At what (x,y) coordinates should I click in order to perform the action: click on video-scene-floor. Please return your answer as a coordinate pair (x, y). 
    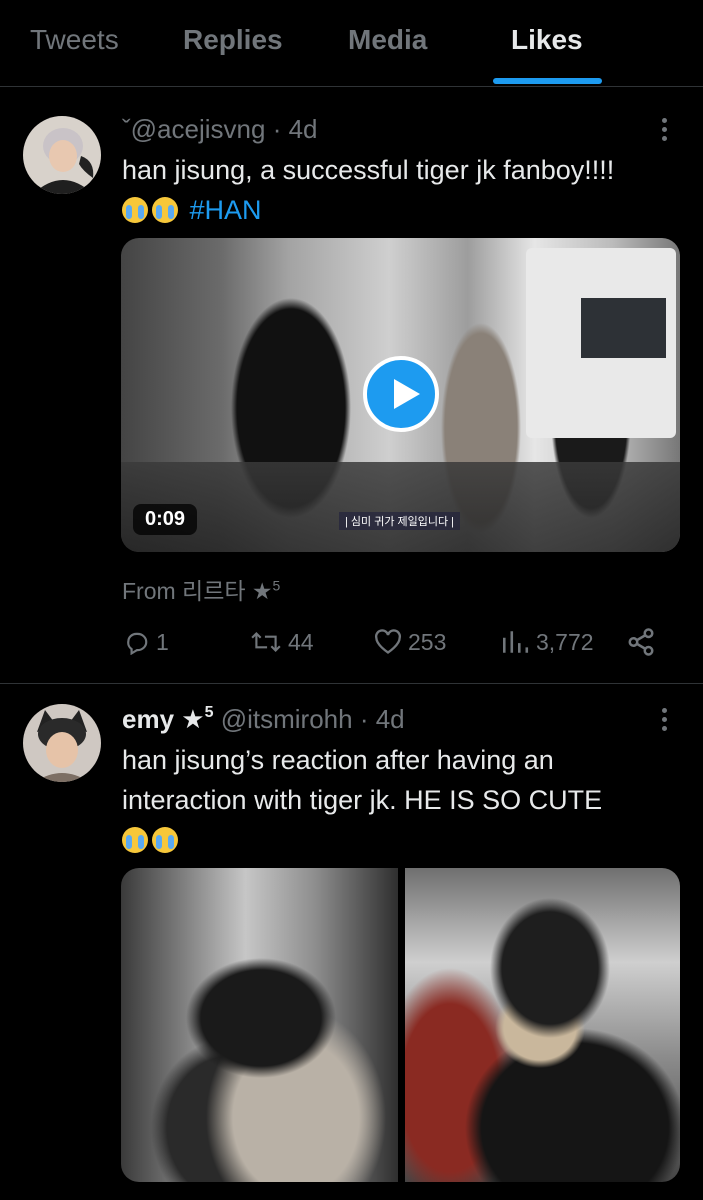
    Looking at the image, I should click on (400, 507).